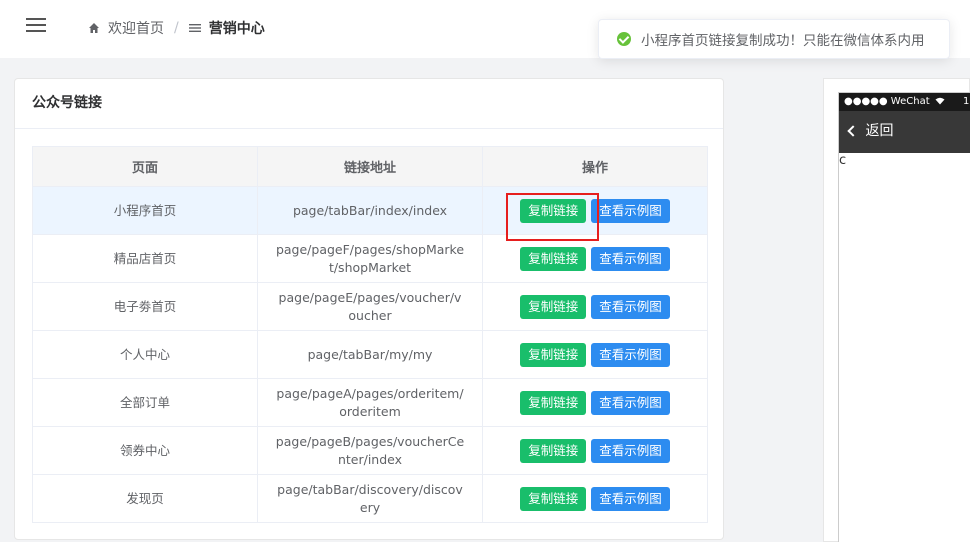 This screenshot has width=970, height=542. I want to click on row-url: page/pageA/pages/orderitem/orderitem, so click(370, 402).